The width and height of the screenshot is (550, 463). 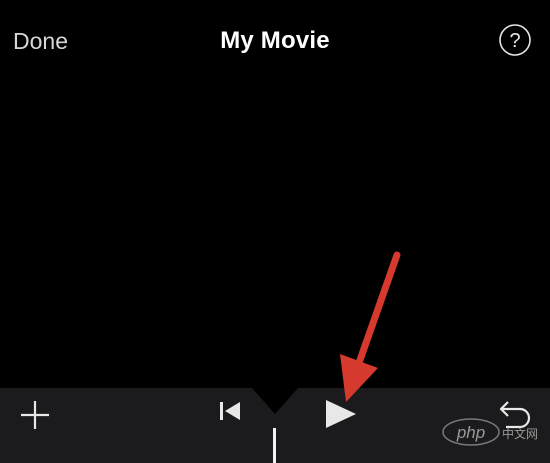 What do you see at coordinates (470, 432) in the screenshot?
I see `watermark-brand: php` at bounding box center [470, 432].